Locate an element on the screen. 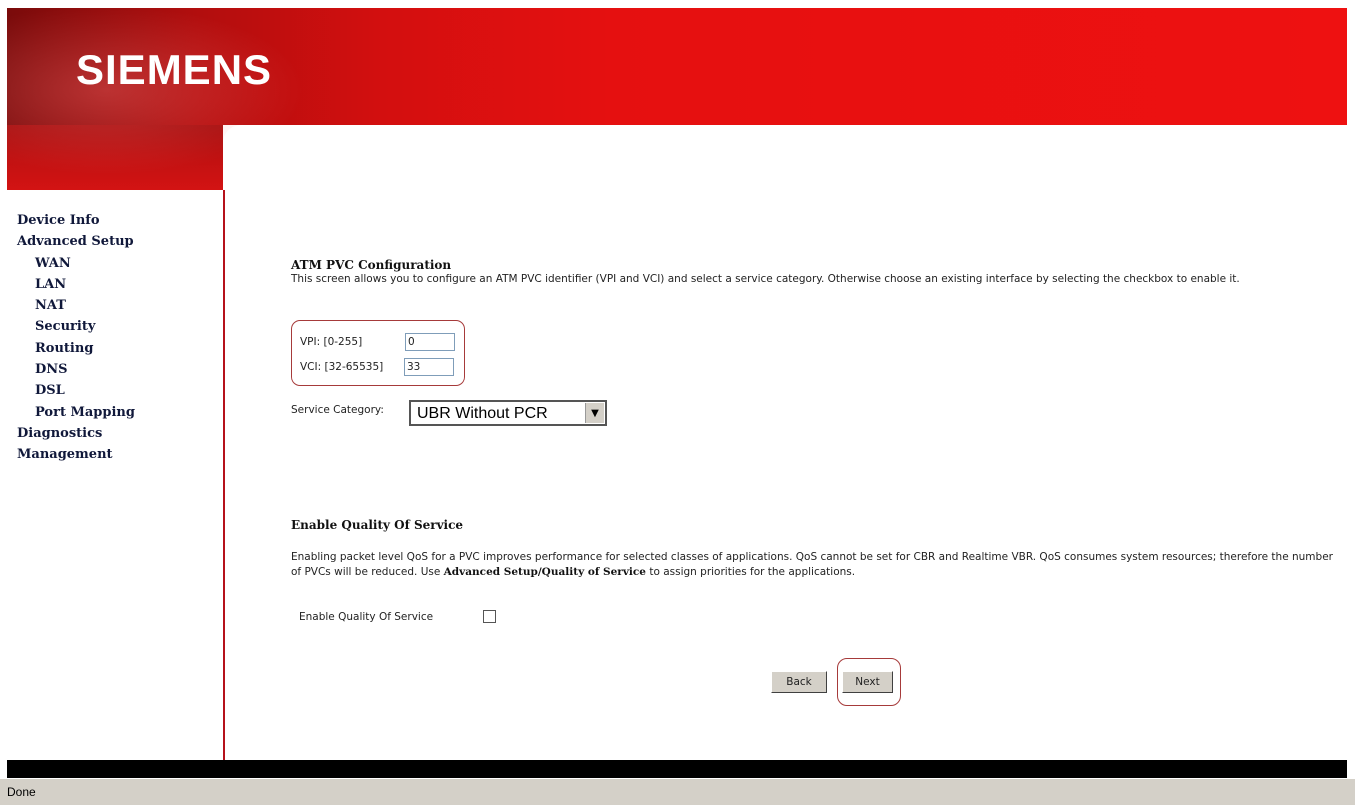 Image resolution: width=1355 pixels, height=805 pixels. sidebar-item-nat: NAT is located at coordinates (76, 305).